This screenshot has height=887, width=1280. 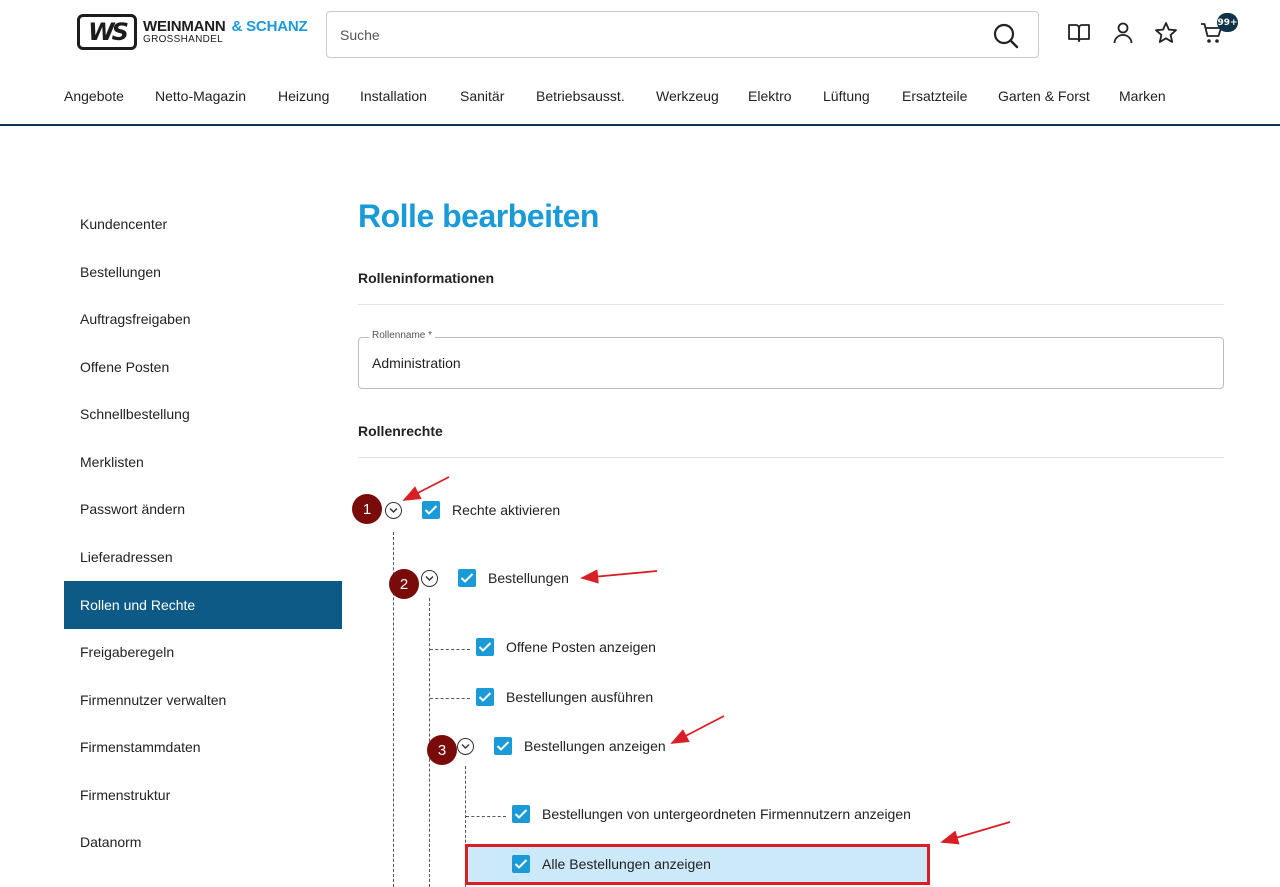 I want to click on step-marker-1: 1, so click(x=367, y=509).